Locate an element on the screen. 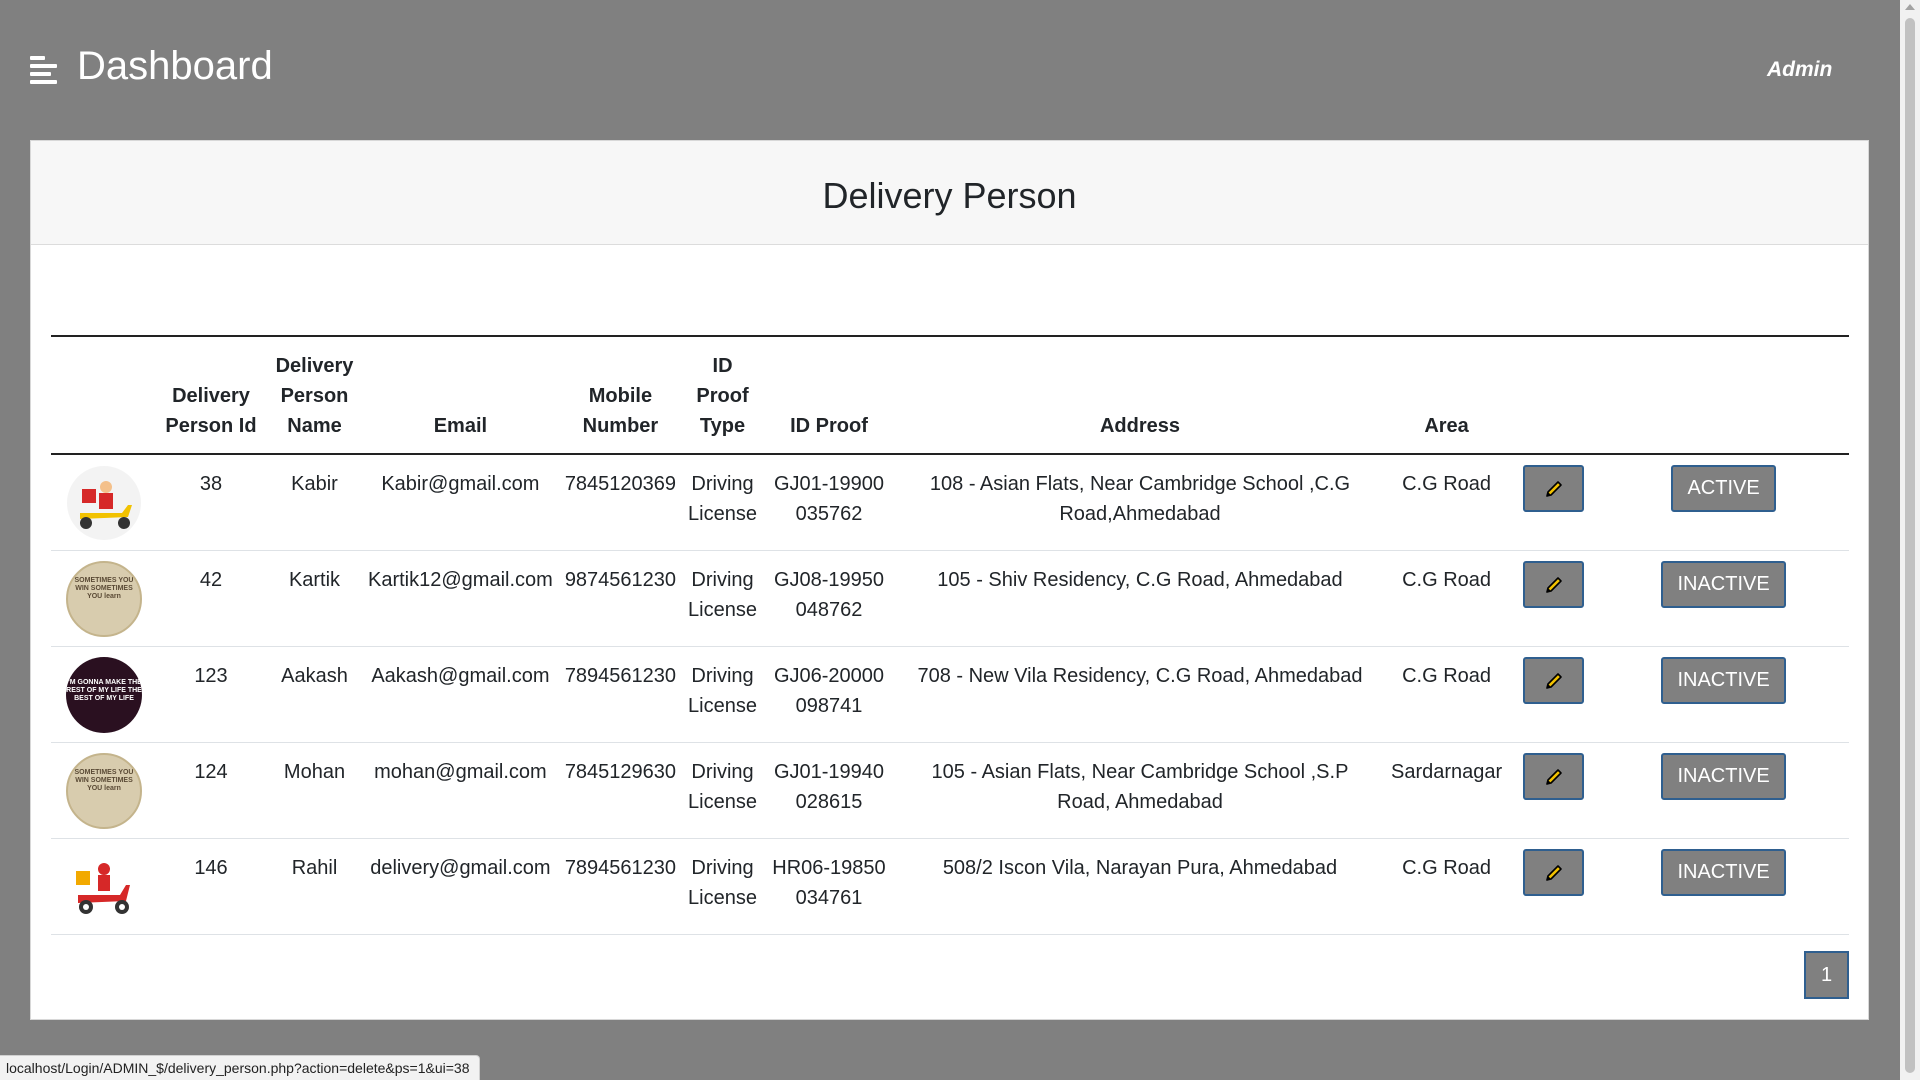 This screenshot has height=1080, width=1920. status-toggle-button: ACTIVE is located at coordinates (1723, 488).